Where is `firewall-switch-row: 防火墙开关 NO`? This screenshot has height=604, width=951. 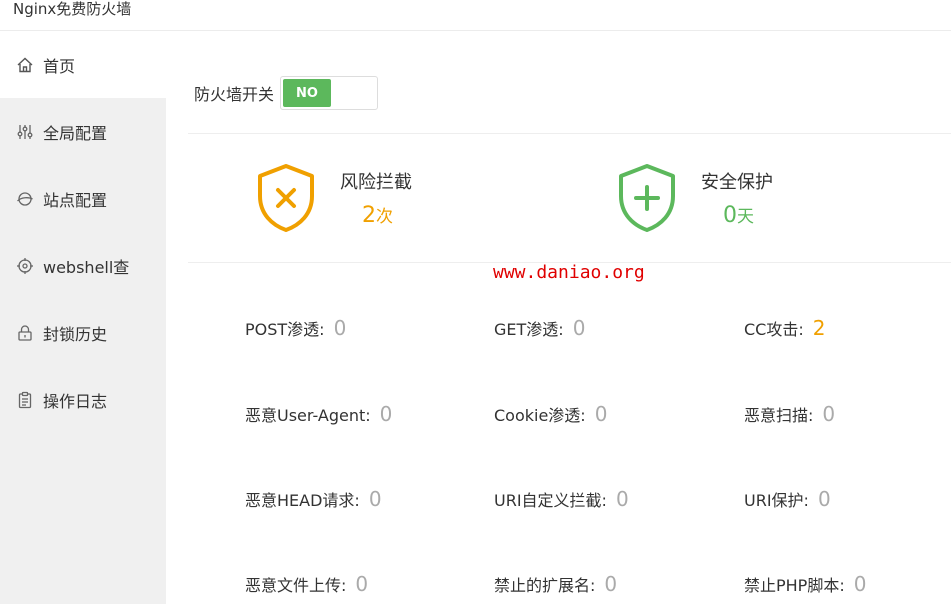
firewall-switch-row: 防火墙开关 NO is located at coordinates (286, 93).